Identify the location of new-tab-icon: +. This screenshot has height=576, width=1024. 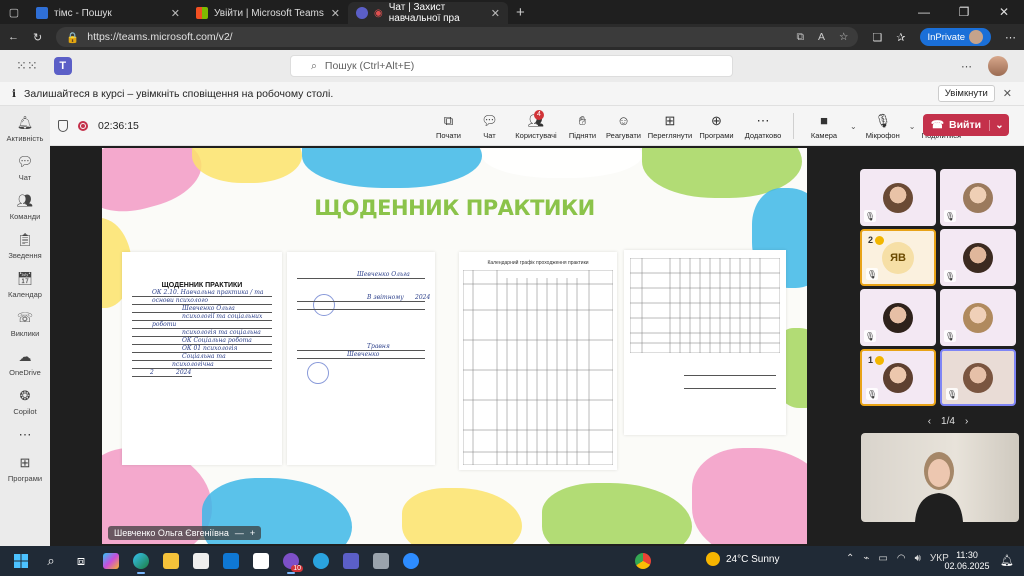
(520, 12).